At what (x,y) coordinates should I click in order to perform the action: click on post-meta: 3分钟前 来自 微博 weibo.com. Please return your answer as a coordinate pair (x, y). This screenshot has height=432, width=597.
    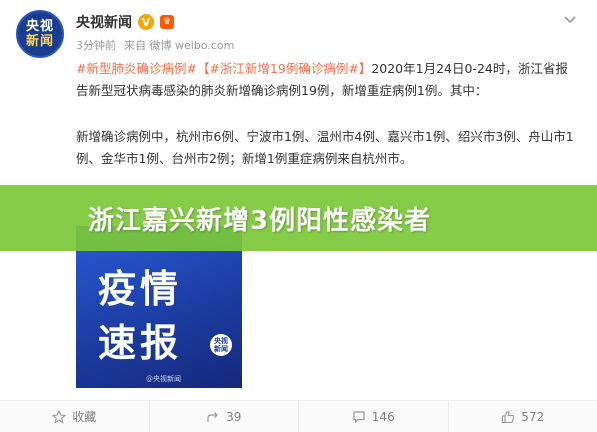
    Looking at the image, I should click on (155, 45).